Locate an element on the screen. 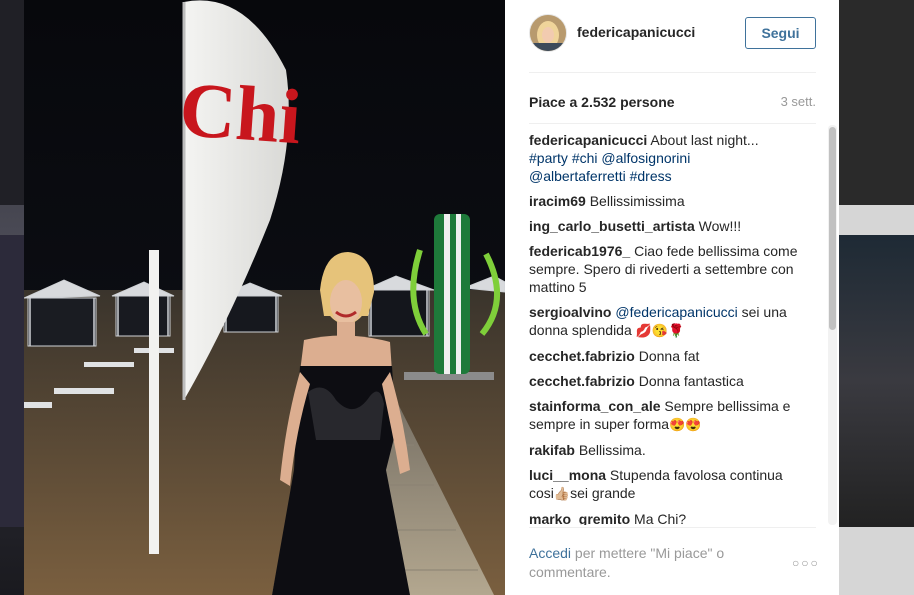 The image size is (914, 595). comment-item: cecchet.fabrizio Donna fantastica is located at coordinates (669, 381).